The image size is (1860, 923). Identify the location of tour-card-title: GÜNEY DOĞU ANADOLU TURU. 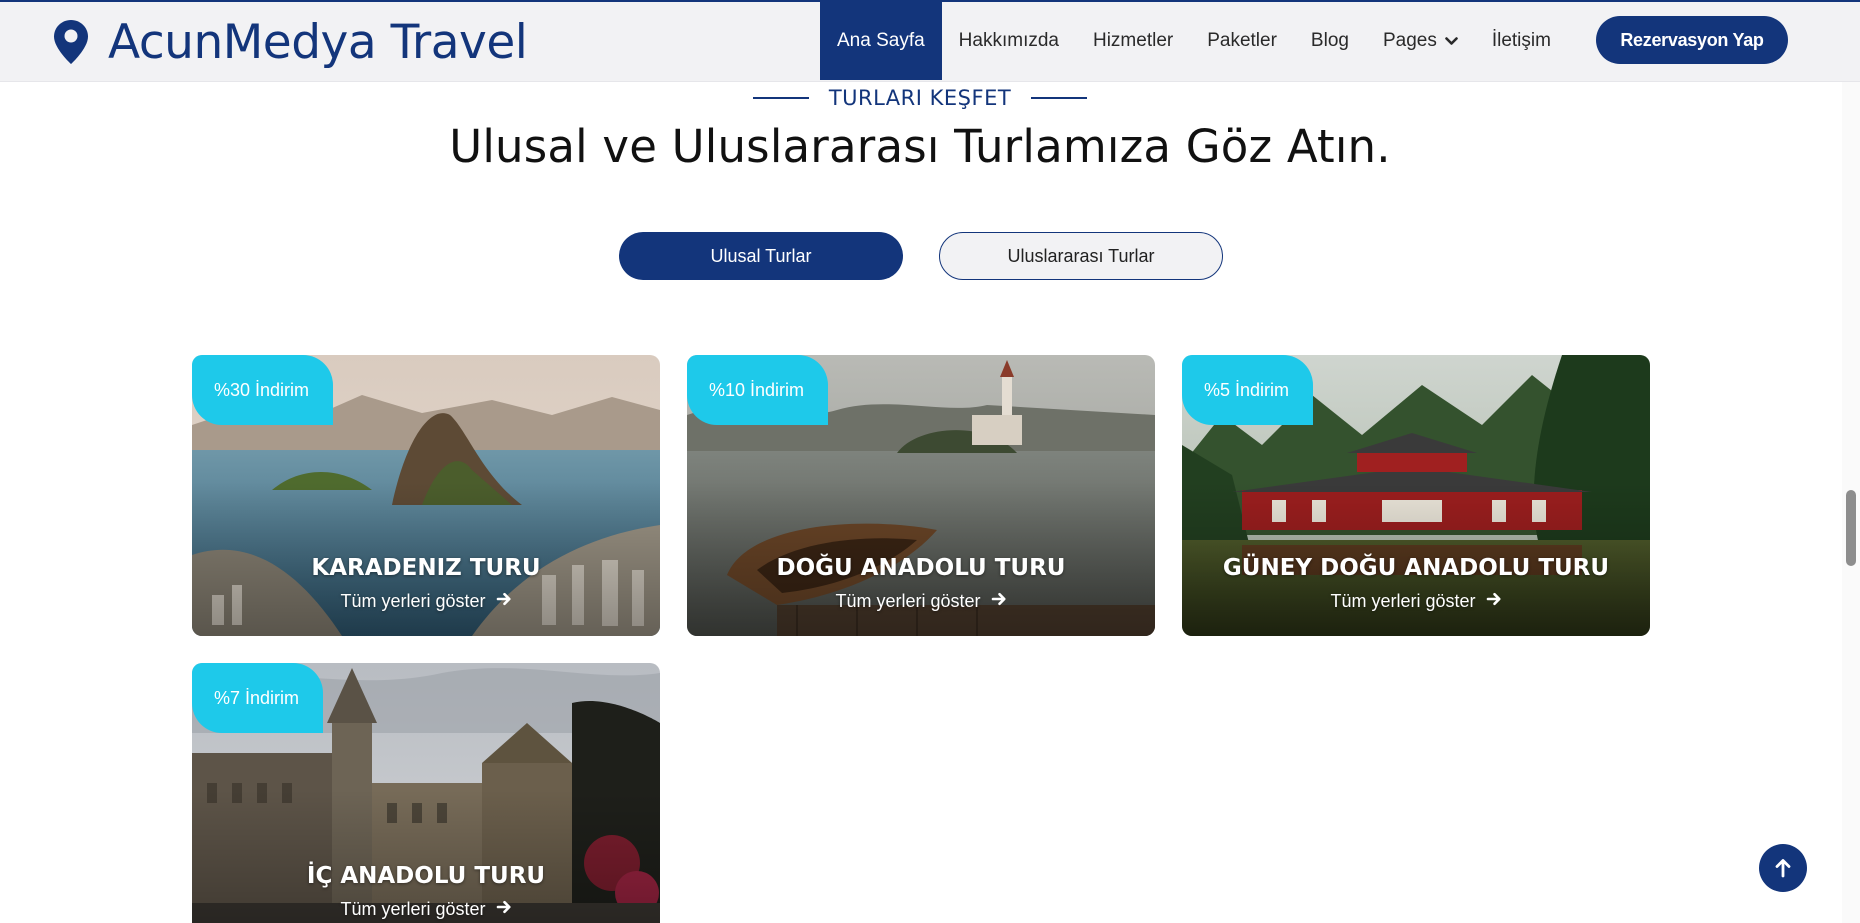
(1416, 568).